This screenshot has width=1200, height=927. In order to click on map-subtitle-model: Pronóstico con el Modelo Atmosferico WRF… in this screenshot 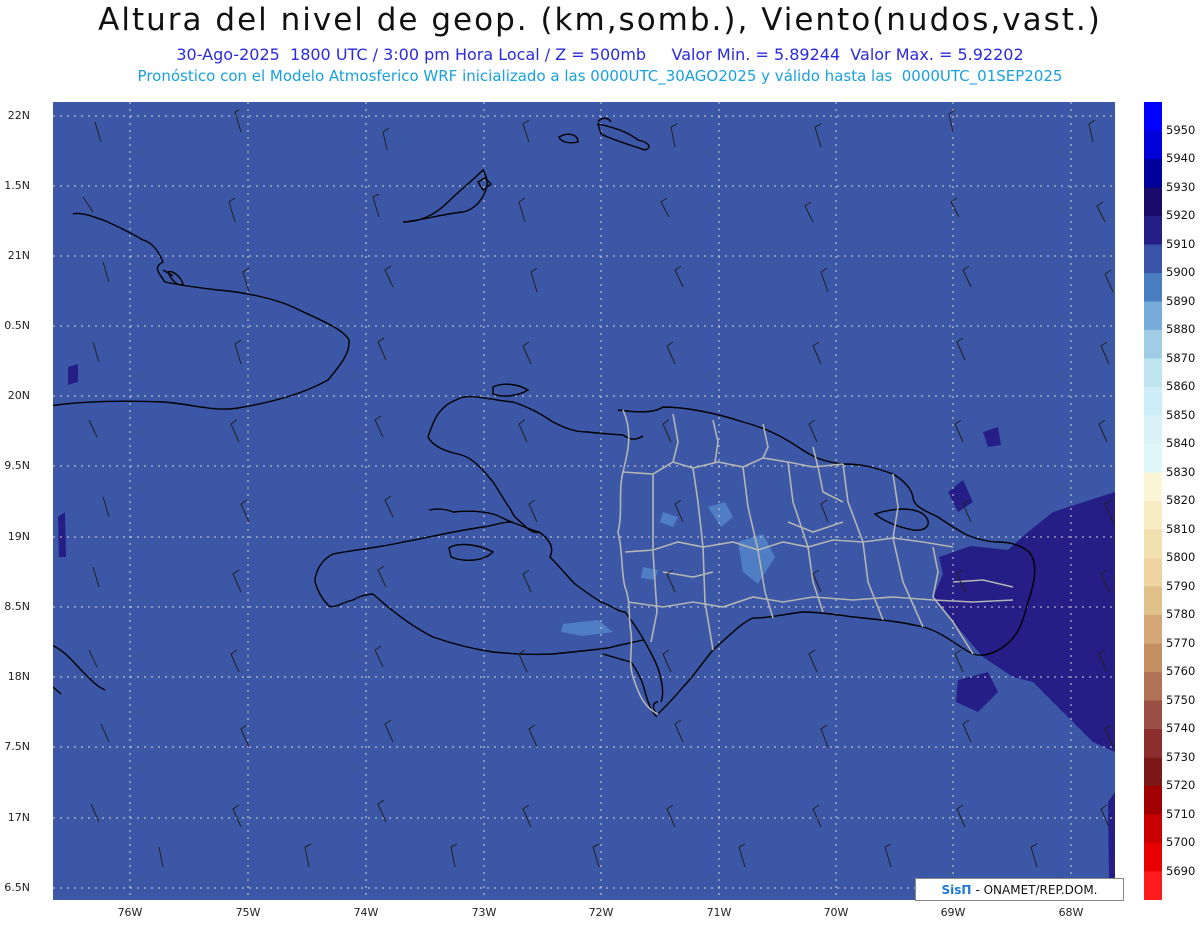, I will do `click(600, 76)`.